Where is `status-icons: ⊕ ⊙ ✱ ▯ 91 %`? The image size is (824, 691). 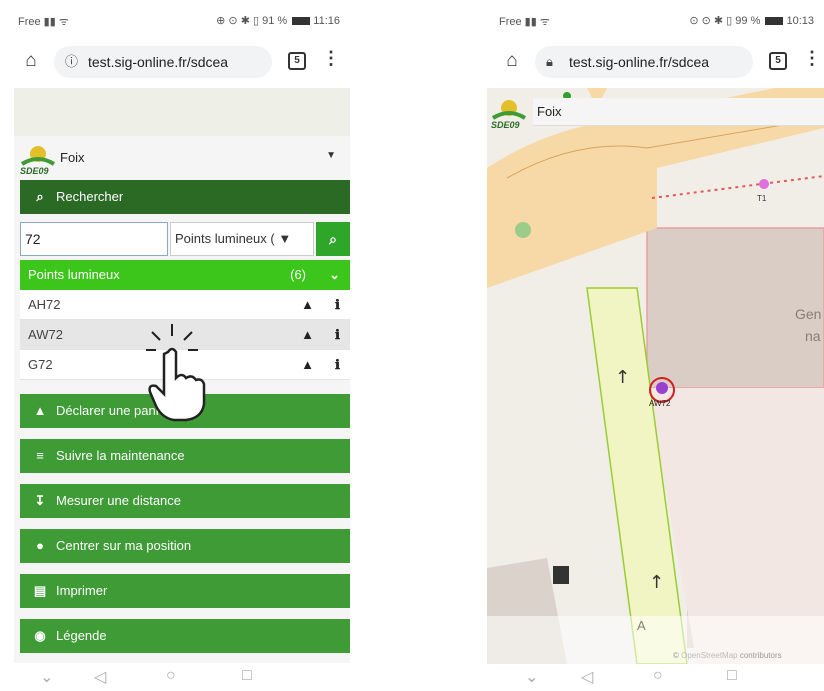
status-icons: ⊕ ⊙ ✱ ▯ 91 % is located at coordinates (253, 21).